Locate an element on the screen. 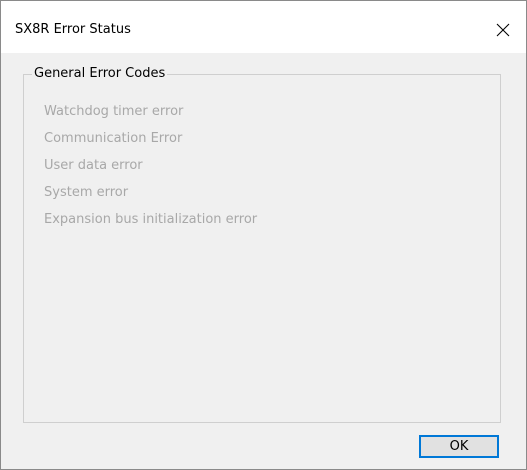 The width and height of the screenshot is (527, 470). error-code-system: System error is located at coordinates (86, 192).